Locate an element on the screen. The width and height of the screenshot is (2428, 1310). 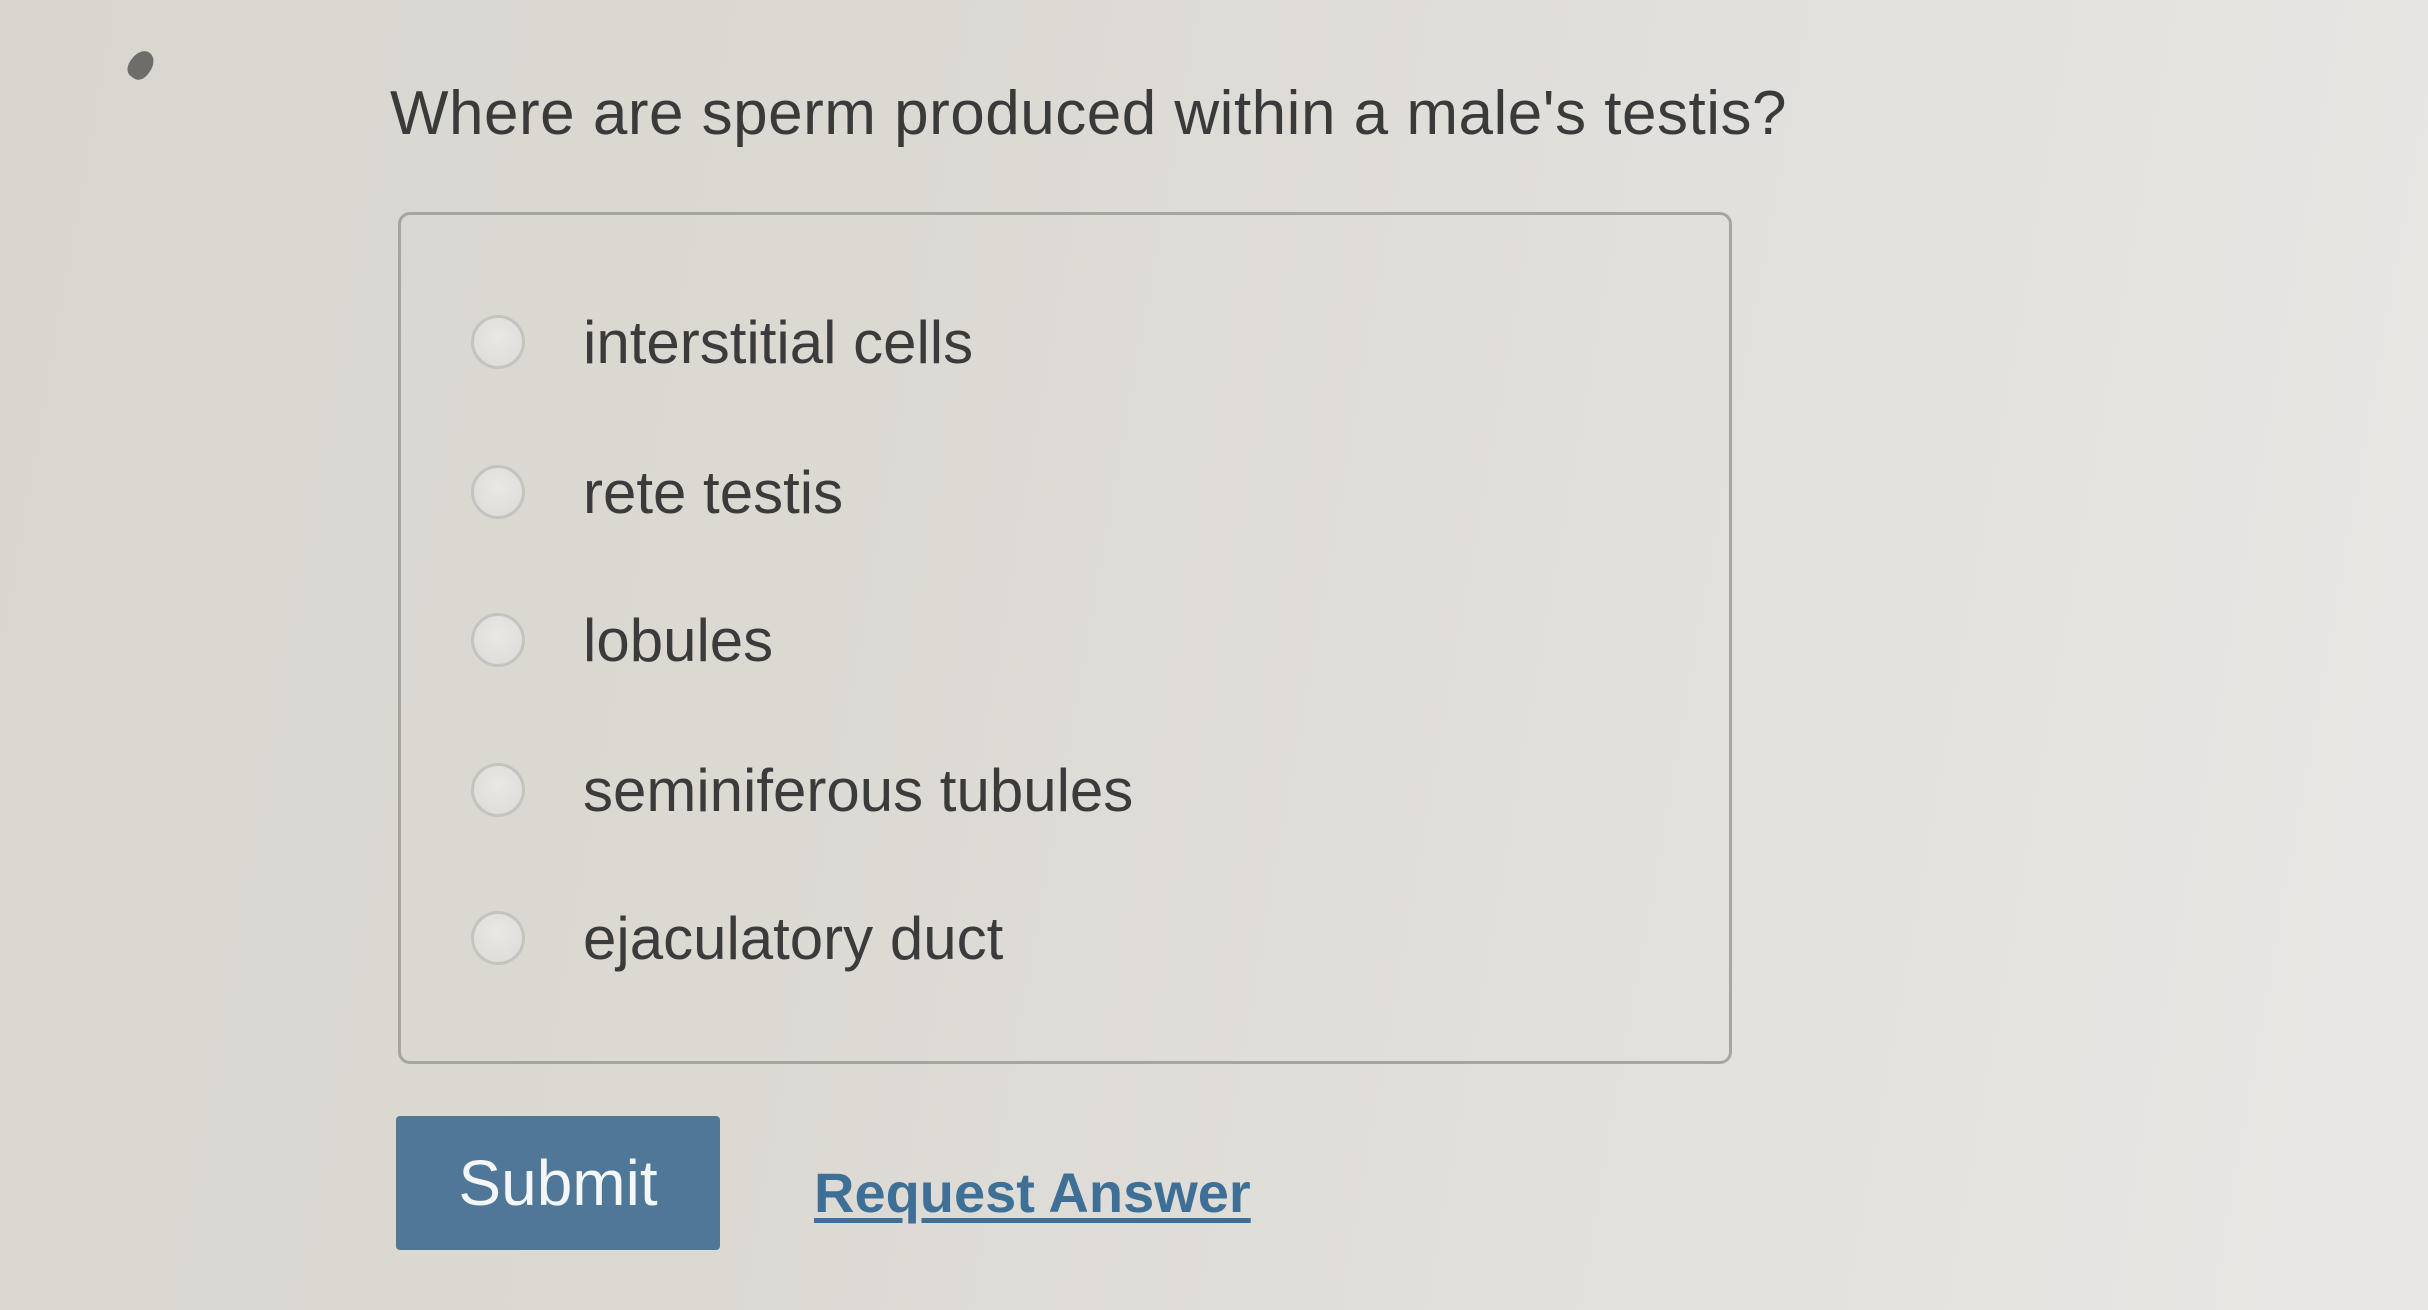
option-ejaculatory-duct: ejaculatory duct is located at coordinates (737, 938).